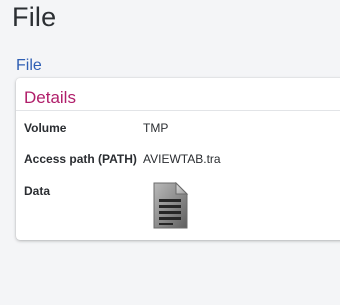 This screenshot has height=305, width=340. What do you see at coordinates (29, 66) in the screenshot?
I see `file-section-link: File` at bounding box center [29, 66].